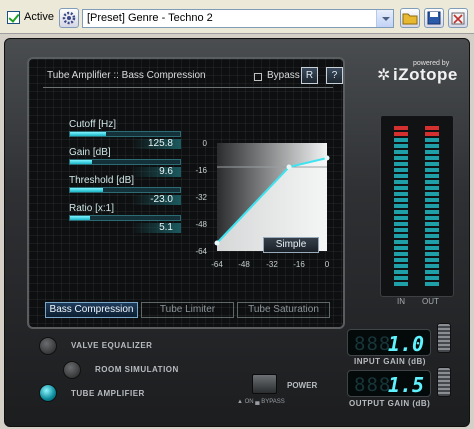 This screenshot has height=429, width=474. What do you see at coordinates (258, 77) in the screenshot?
I see `bypass-checkbox` at bounding box center [258, 77].